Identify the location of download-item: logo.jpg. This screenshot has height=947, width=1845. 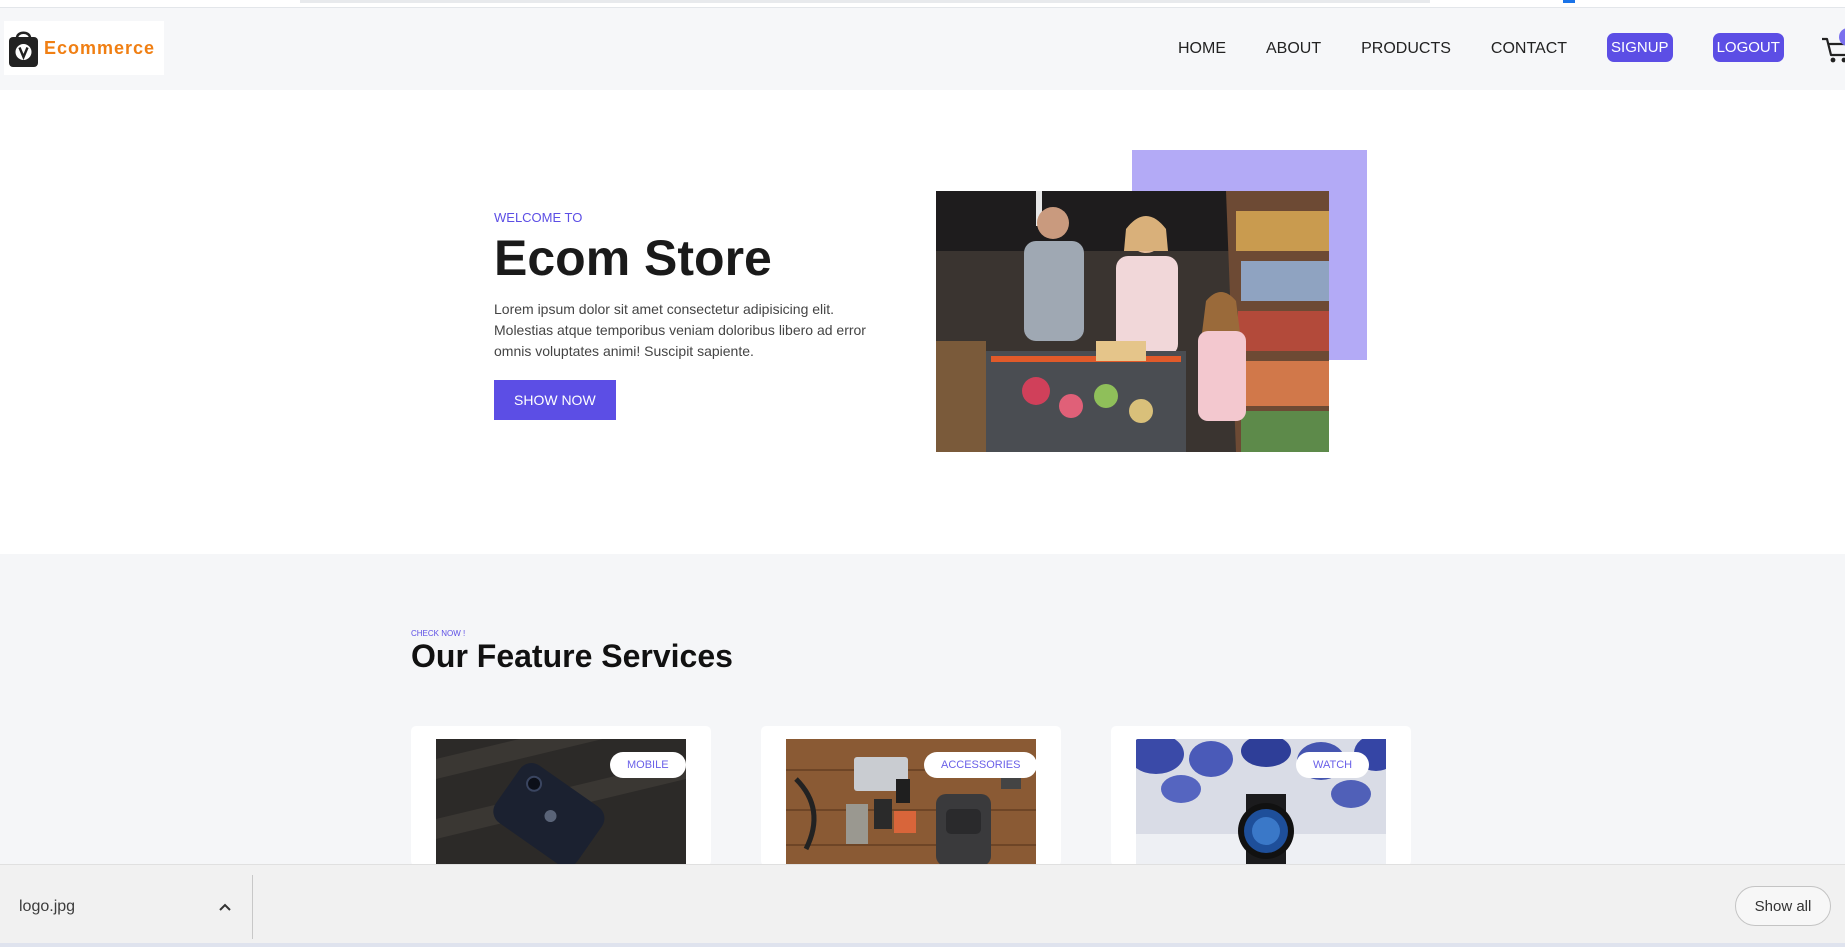
(126, 907).